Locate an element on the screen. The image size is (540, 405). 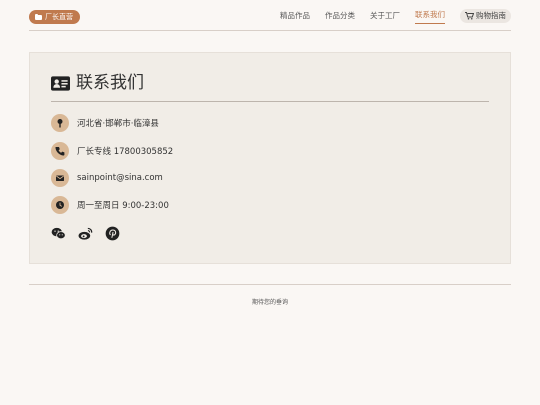
pinterest-icon is located at coordinates (112, 233).